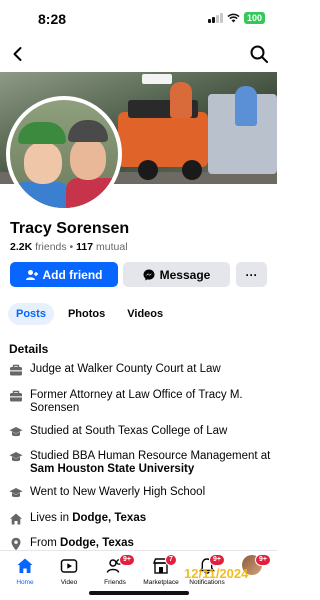  What do you see at coordinates (215, 18) in the screenshot?
I see `signal-icon` at bounding box center [215, 18].